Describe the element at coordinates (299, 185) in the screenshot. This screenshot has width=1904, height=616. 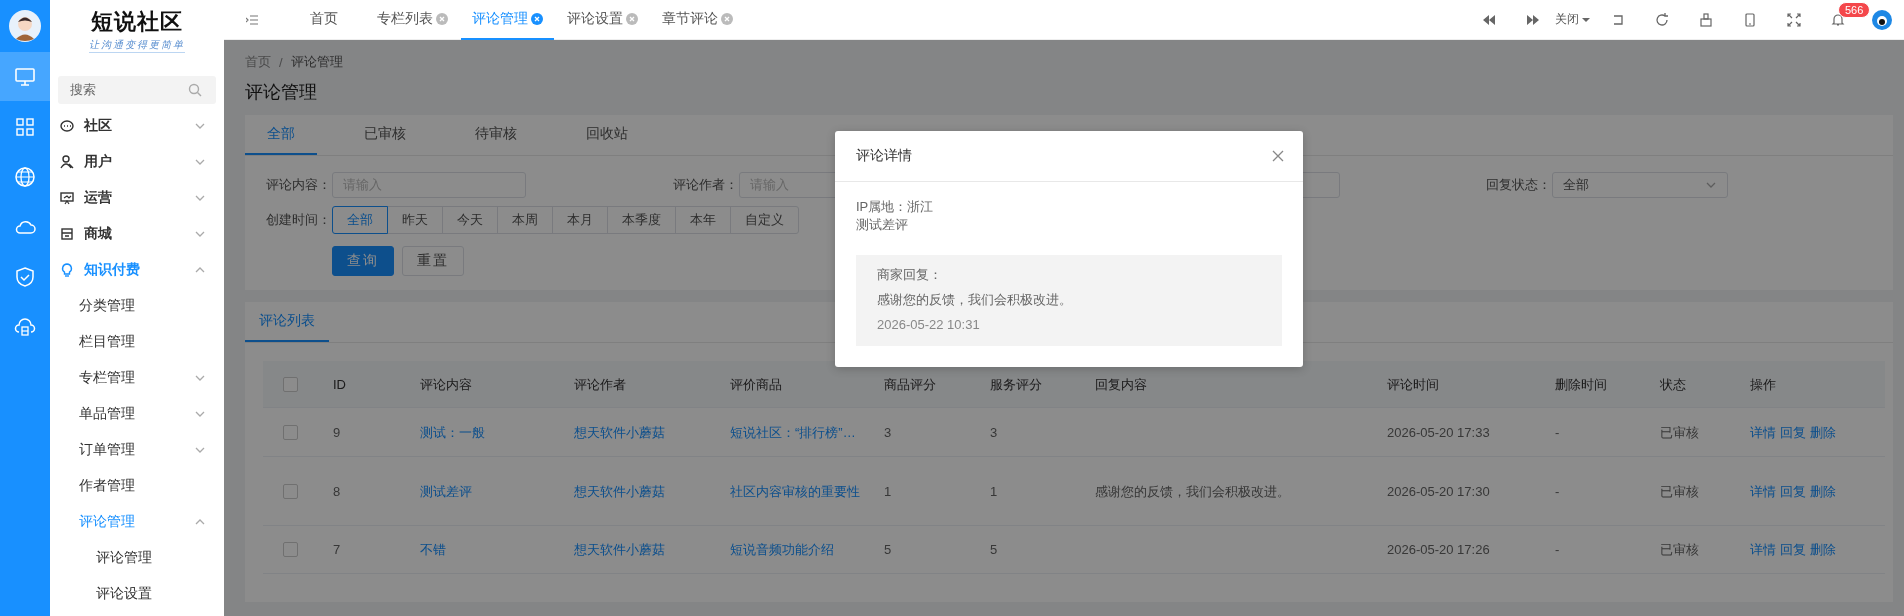
I see `field-label: 评论内容：` at that location.